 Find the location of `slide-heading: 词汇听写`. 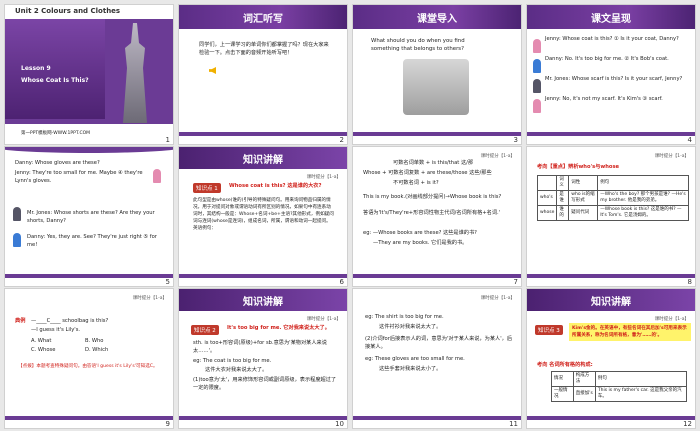

slide-heading: 词汇听写 is located at coordinates (263, 19).